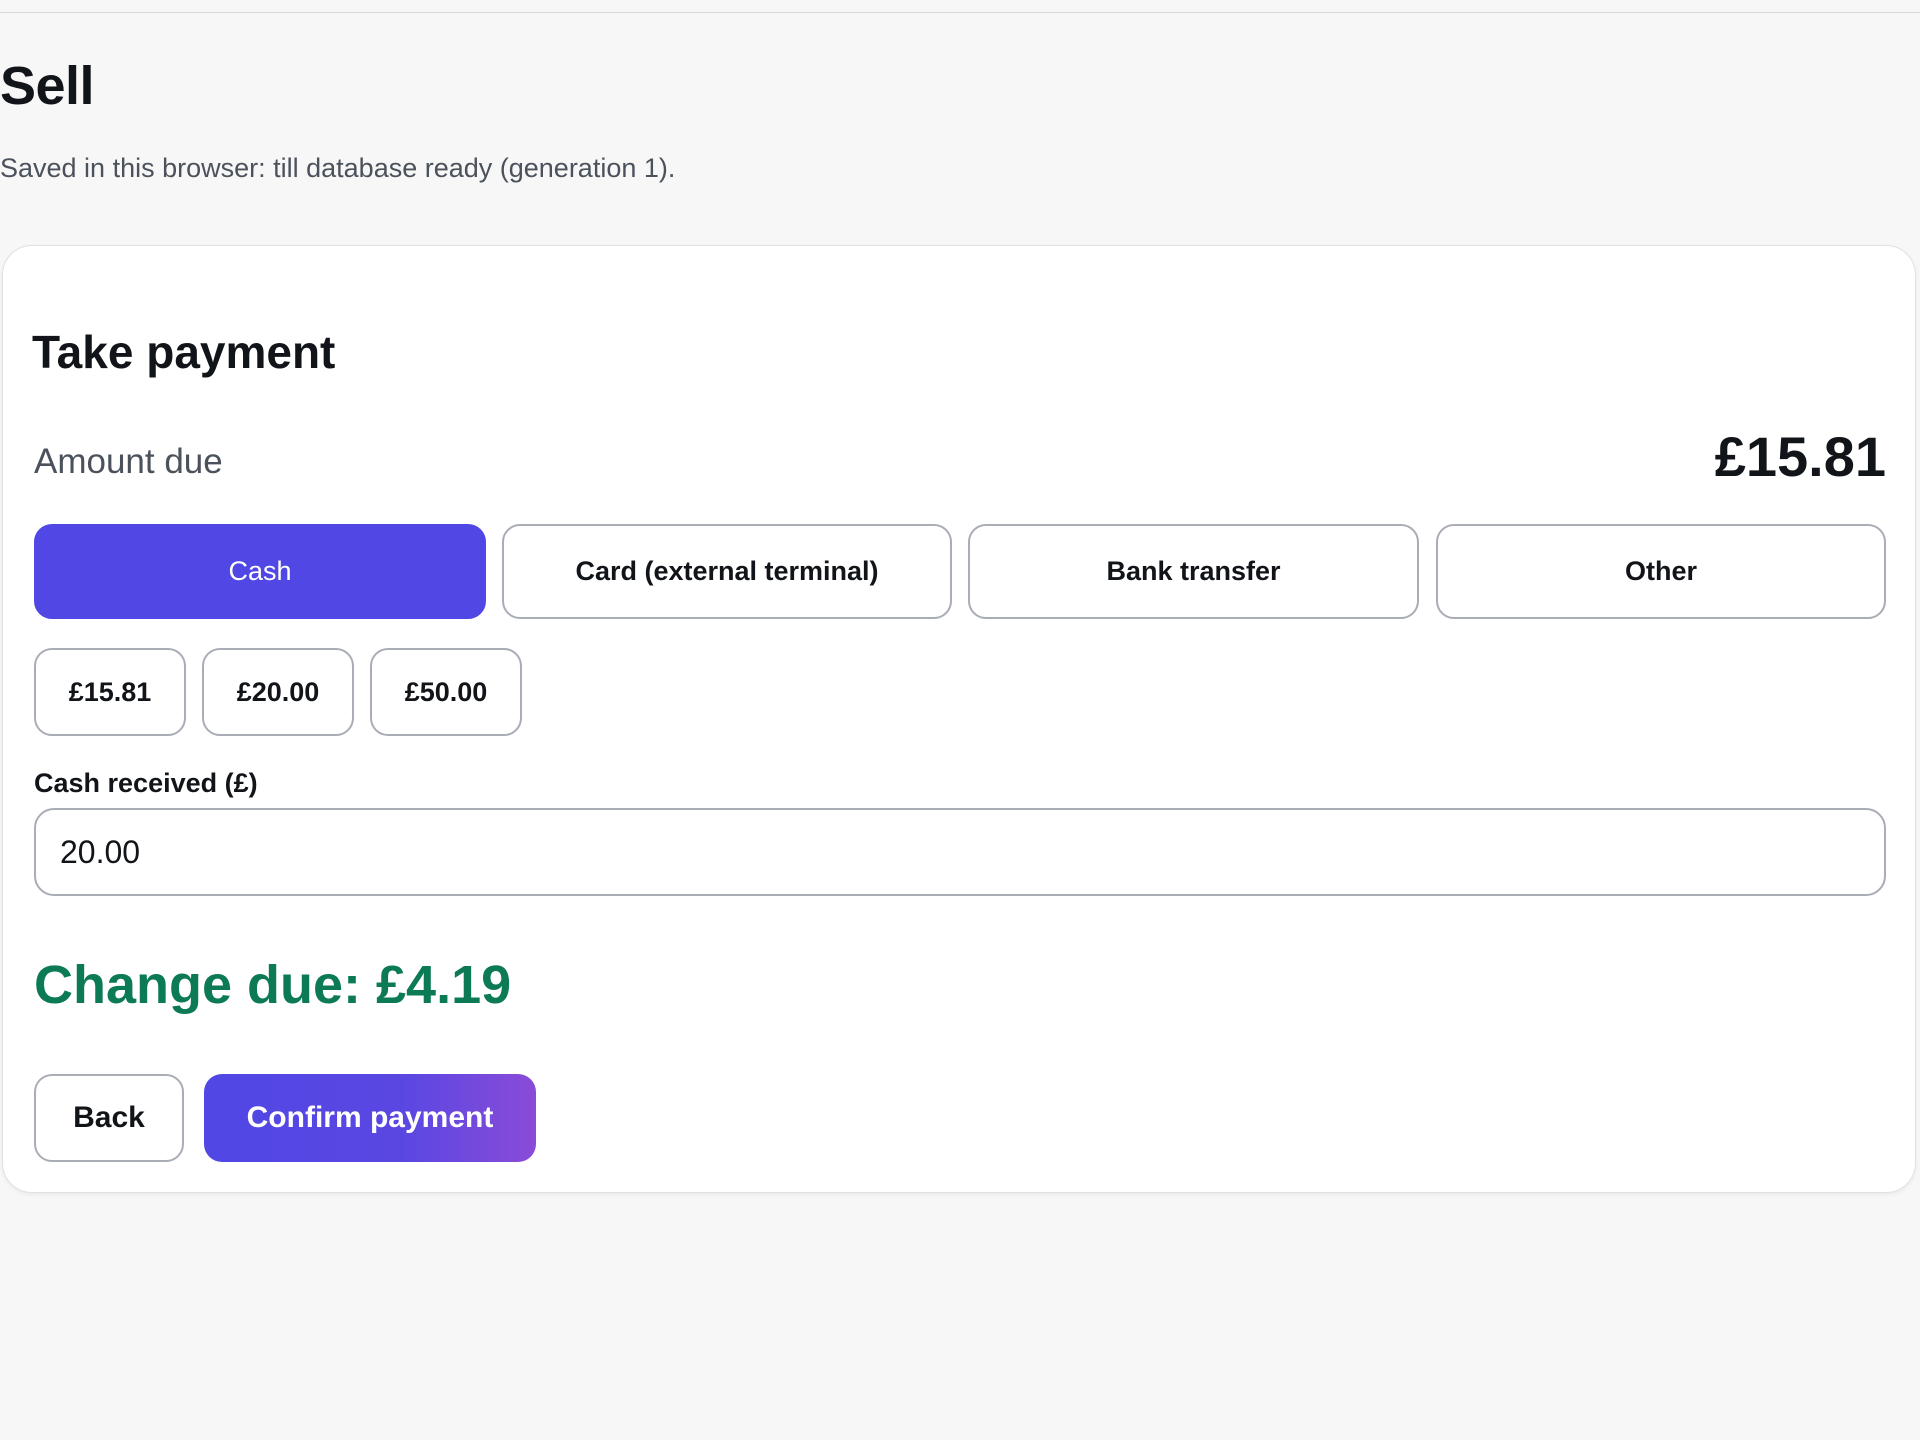 This screenshot has width=1920, height=1440. Describe the element at coordinates (146, 783) in the screenshot. I see `cash-received-label: Cash received (£)` at that location.